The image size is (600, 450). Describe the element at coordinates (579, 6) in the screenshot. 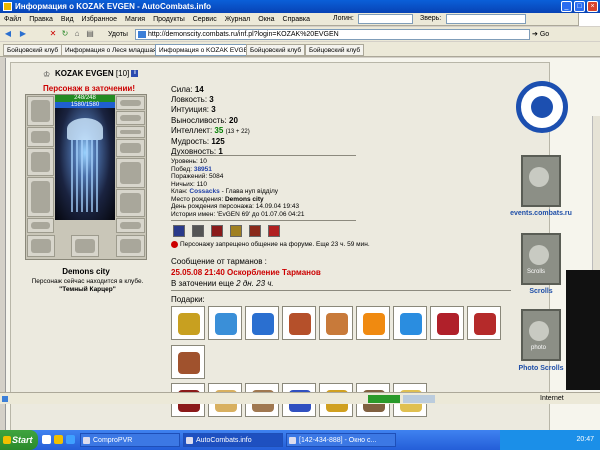

I see `maximize-button: □` at that location.